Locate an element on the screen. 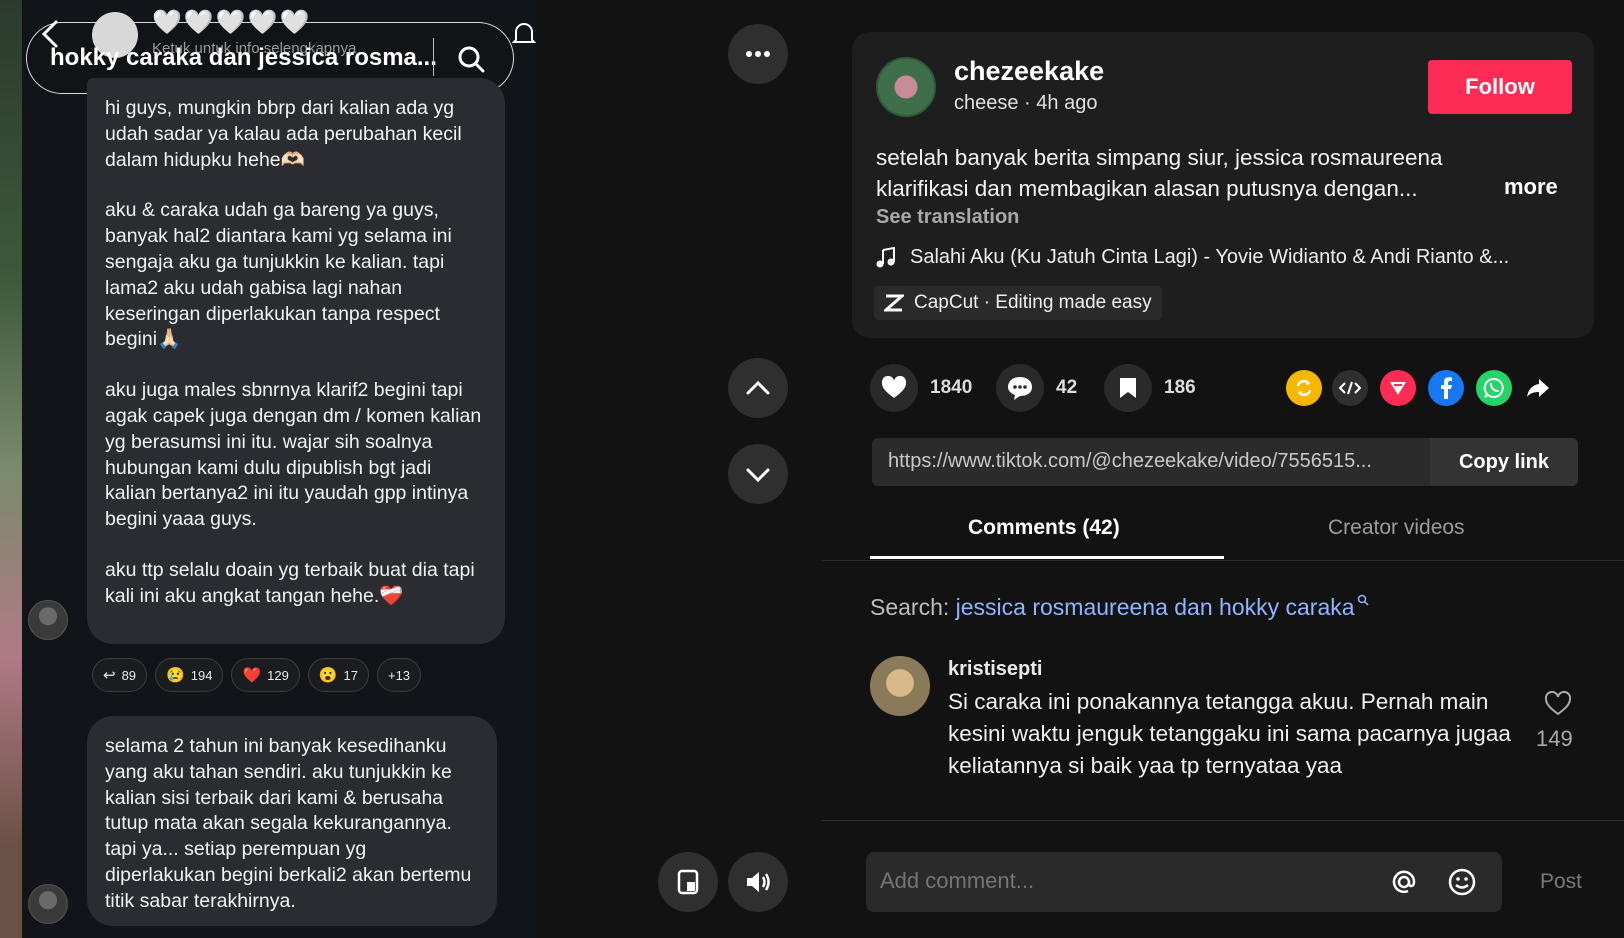 This screenshot has height=938, width=1624. like-count: 1840 is located at coordinates (951, 387).